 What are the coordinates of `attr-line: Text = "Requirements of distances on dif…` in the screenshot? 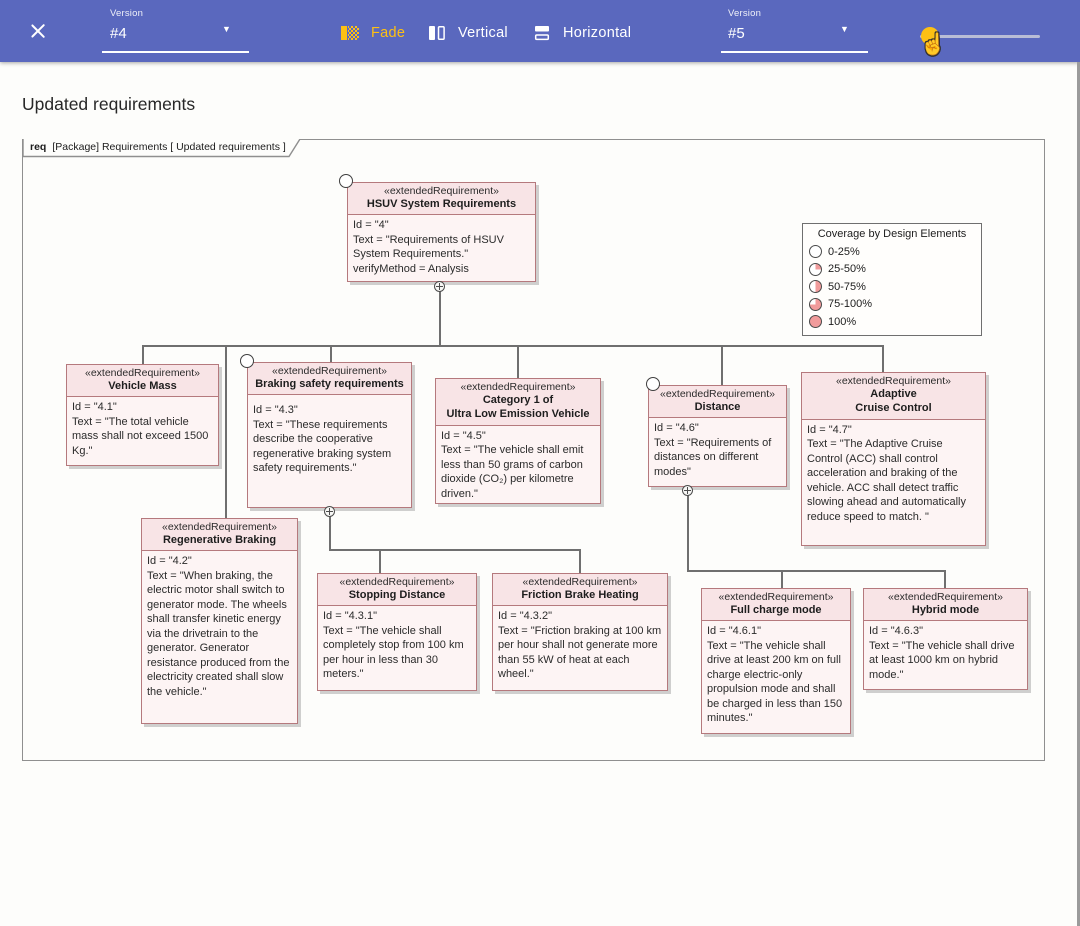 It's located at (713, 457).